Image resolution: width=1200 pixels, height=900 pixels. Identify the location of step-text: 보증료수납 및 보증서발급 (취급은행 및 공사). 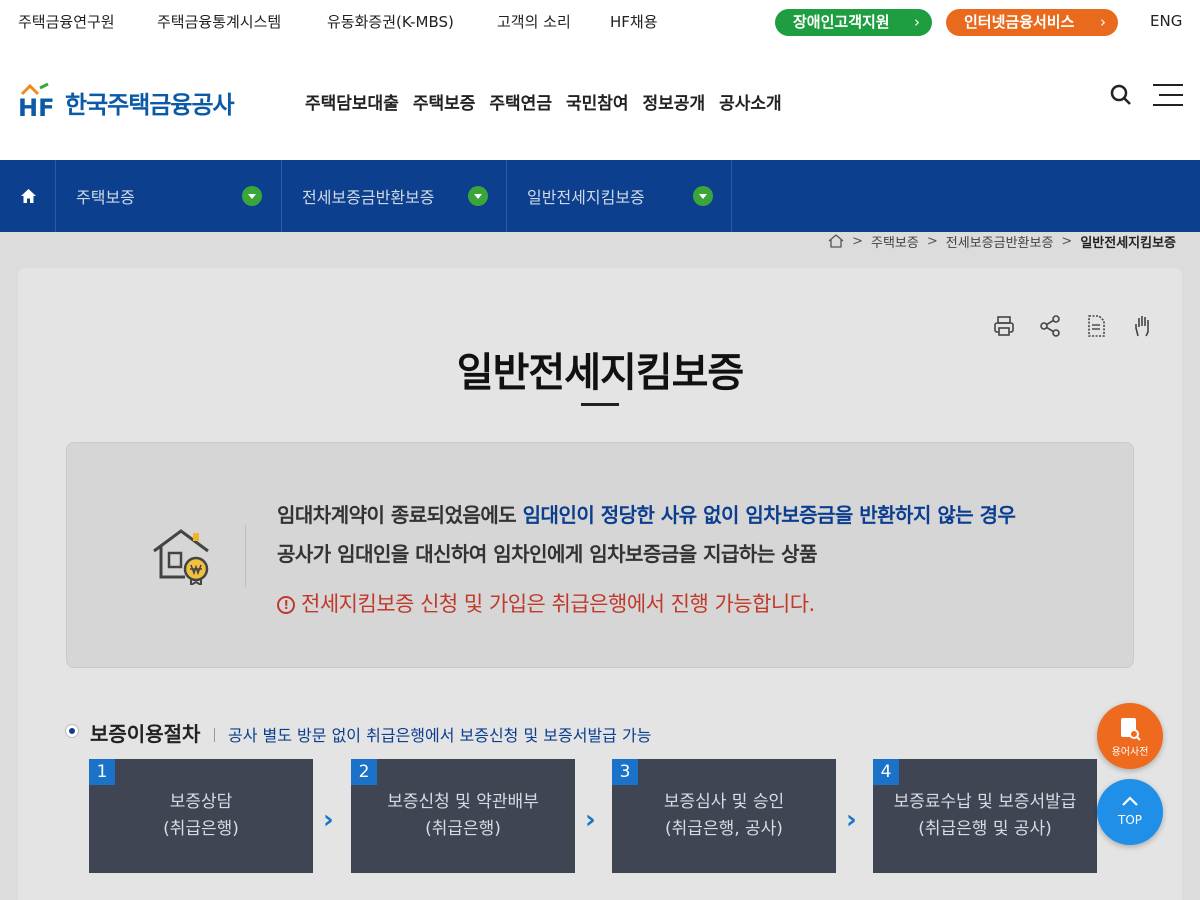
(985, 816).